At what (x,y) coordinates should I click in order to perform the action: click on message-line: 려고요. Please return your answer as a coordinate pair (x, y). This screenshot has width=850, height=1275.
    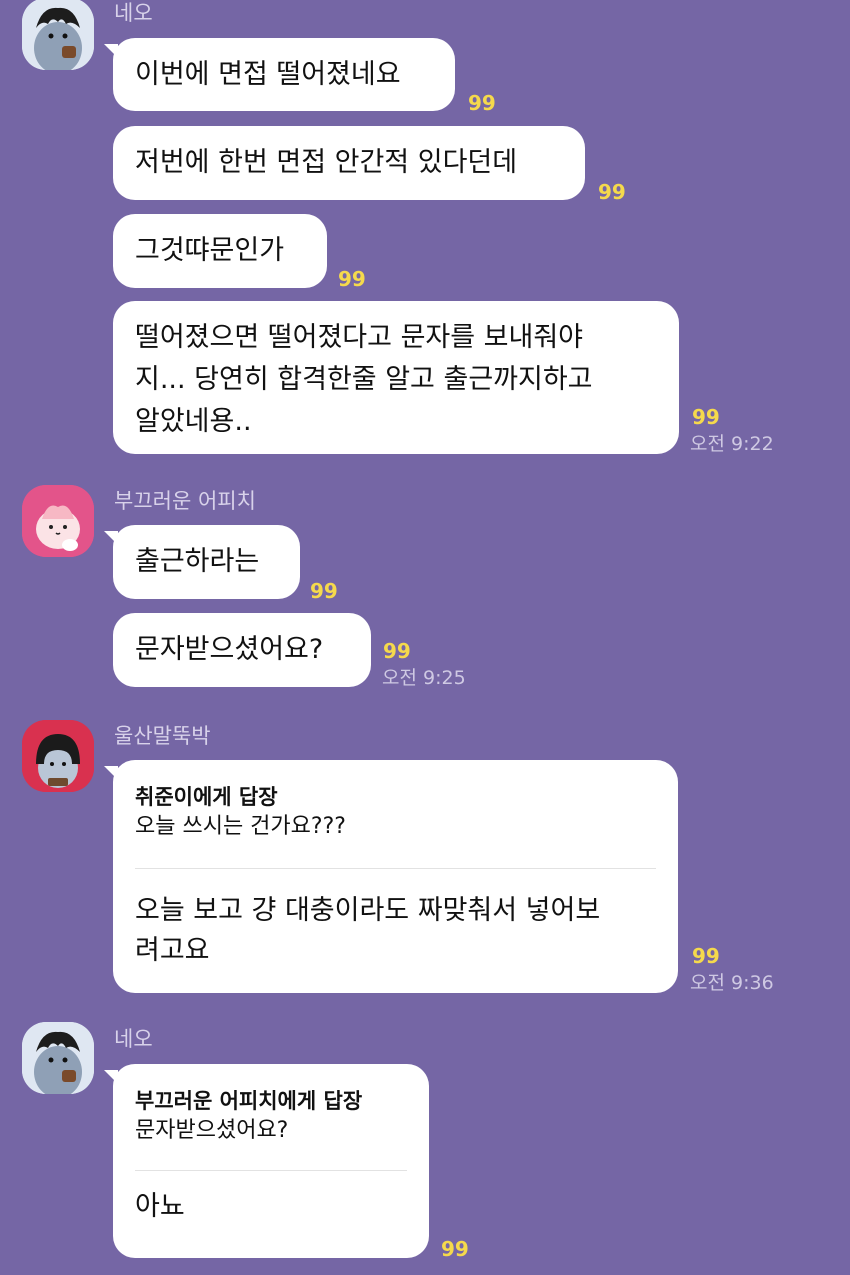
    Looking at the image, I should click on (172, 950).